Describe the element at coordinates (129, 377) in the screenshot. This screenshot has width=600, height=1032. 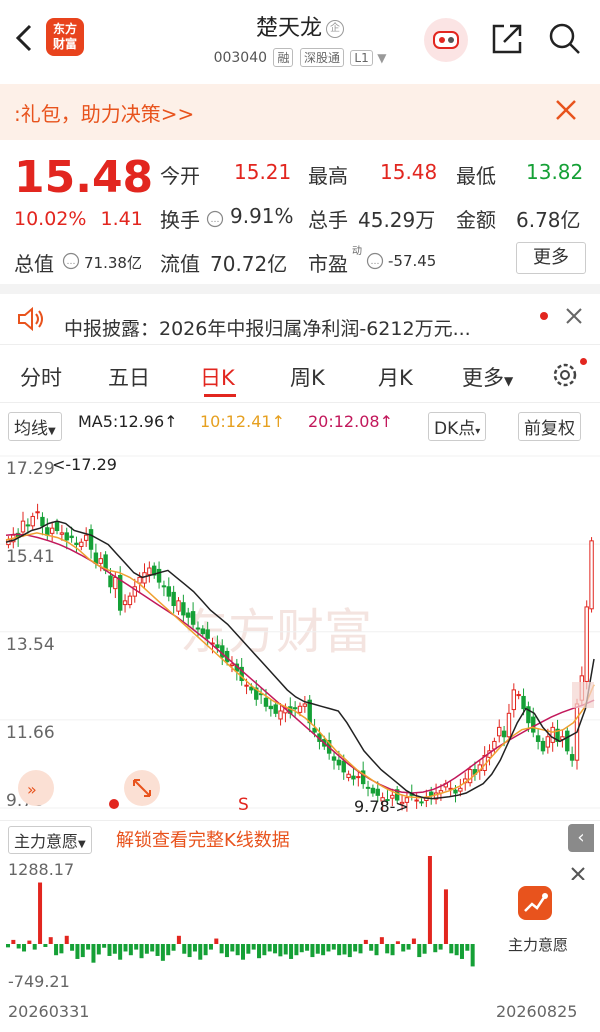
I see `tab-five-day: 五日` at that location.